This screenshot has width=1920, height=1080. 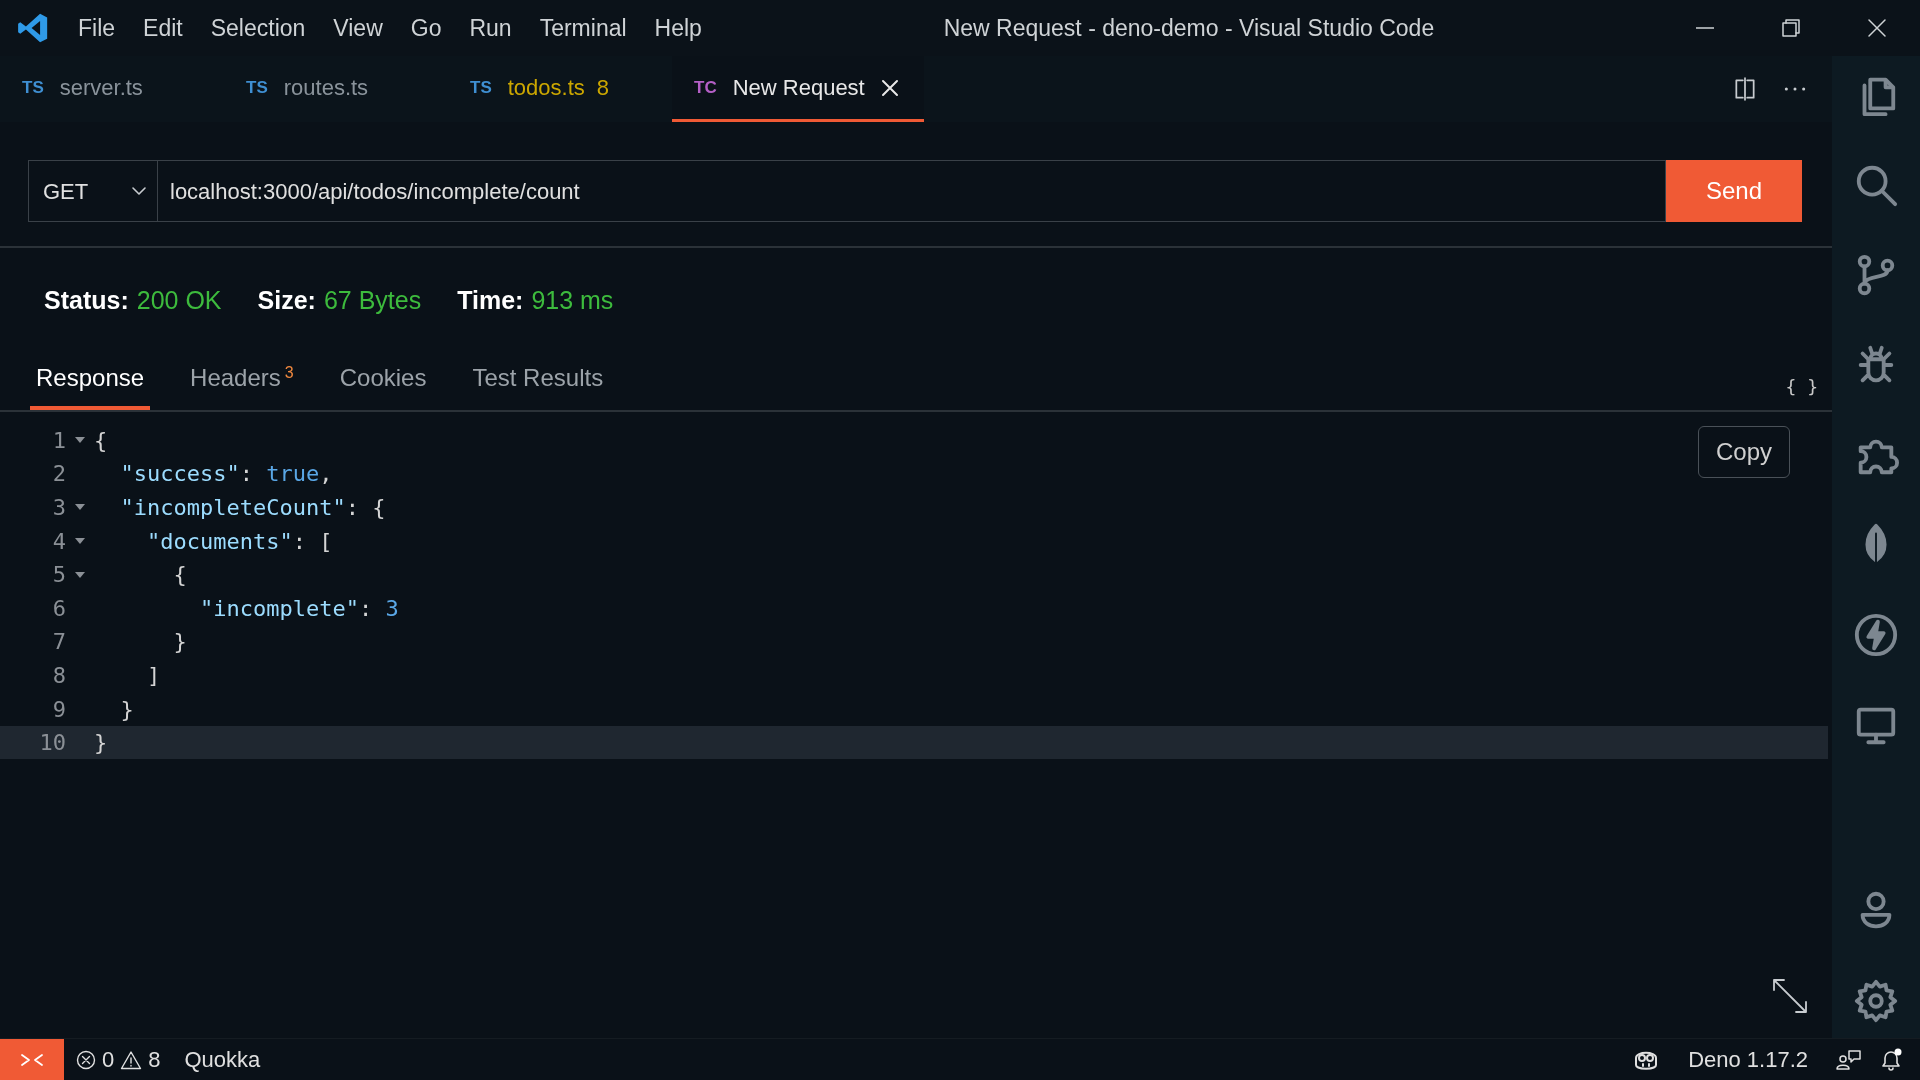 I want to click on response-tab: Response, so click(x=90, y=384).